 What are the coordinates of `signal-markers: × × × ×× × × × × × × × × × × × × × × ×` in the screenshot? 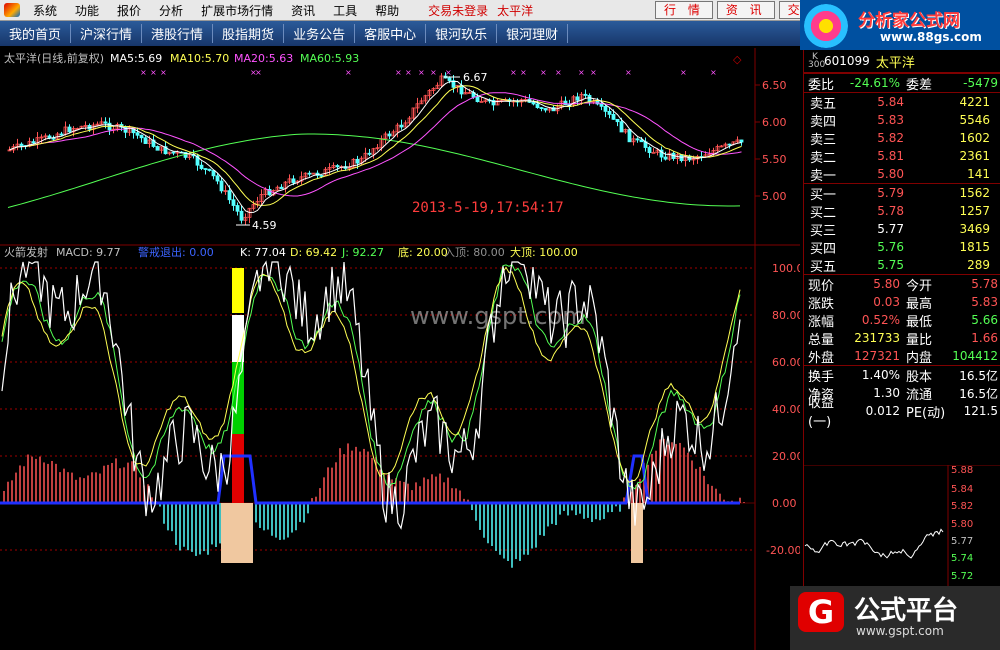 It's located at (428, 72).